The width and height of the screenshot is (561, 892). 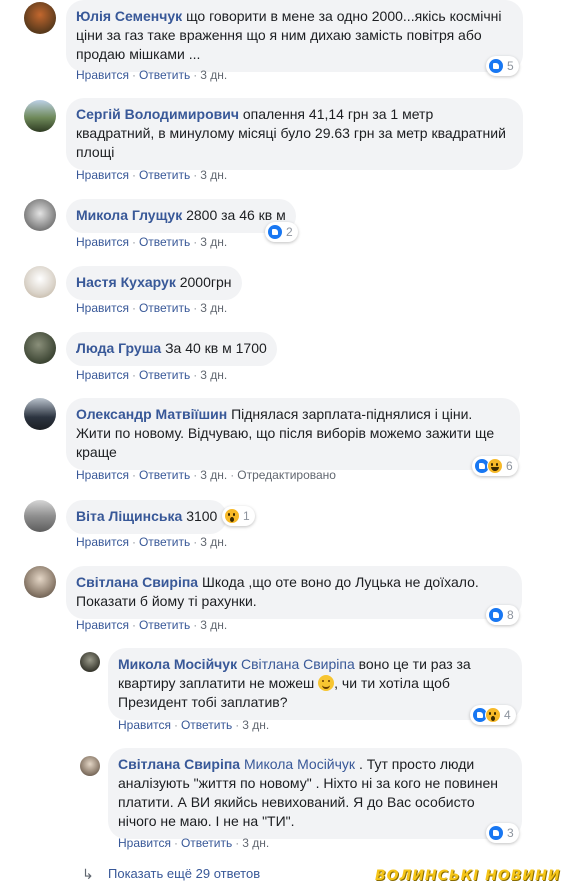 I want to click on comment-bubble: Настя Кухарук 2000грн, so click(x=154, y=283).